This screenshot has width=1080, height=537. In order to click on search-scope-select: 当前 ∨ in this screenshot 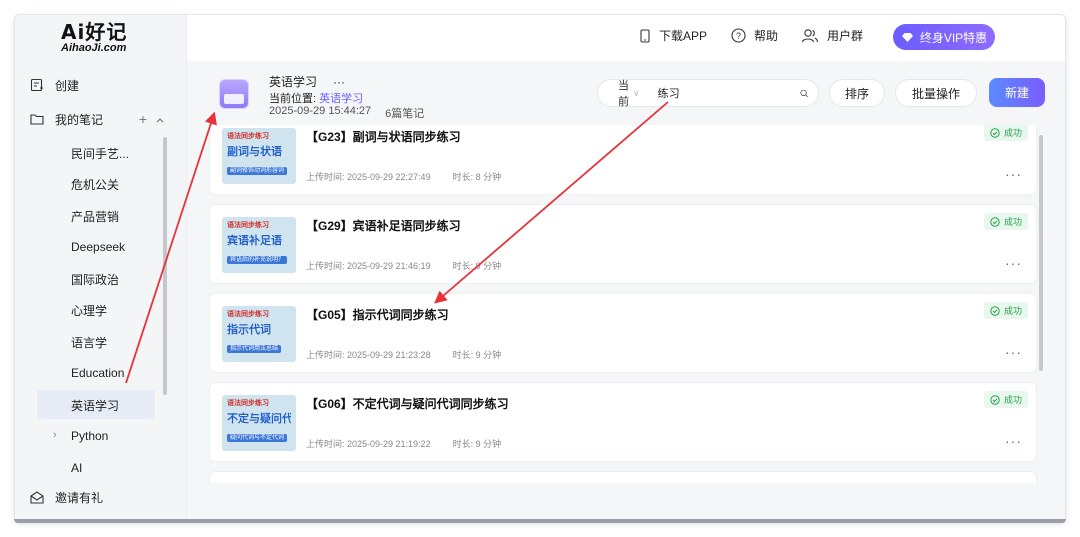, I will do `click(629, 93)`.